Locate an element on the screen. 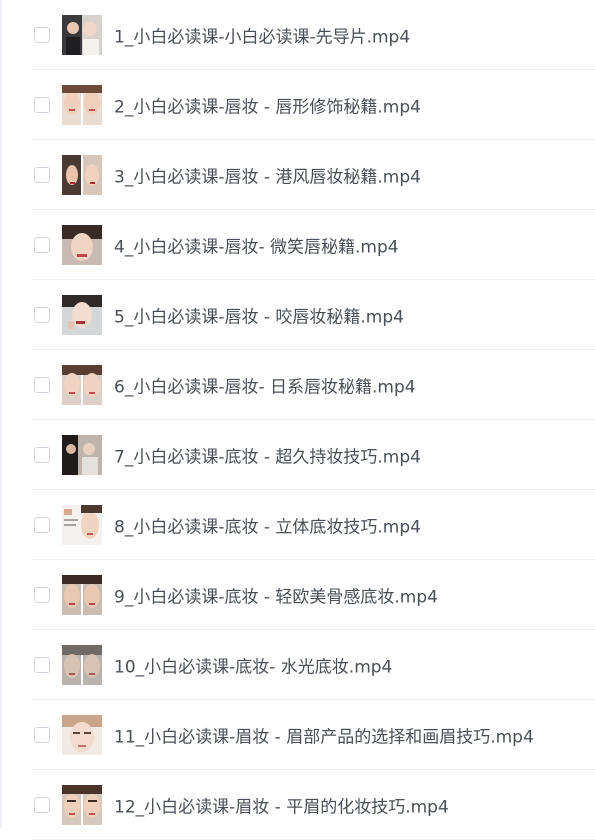  file-row: 10_小白必读课-底妆- 水光底妆.mp4 is located at coordinates (297, 665).